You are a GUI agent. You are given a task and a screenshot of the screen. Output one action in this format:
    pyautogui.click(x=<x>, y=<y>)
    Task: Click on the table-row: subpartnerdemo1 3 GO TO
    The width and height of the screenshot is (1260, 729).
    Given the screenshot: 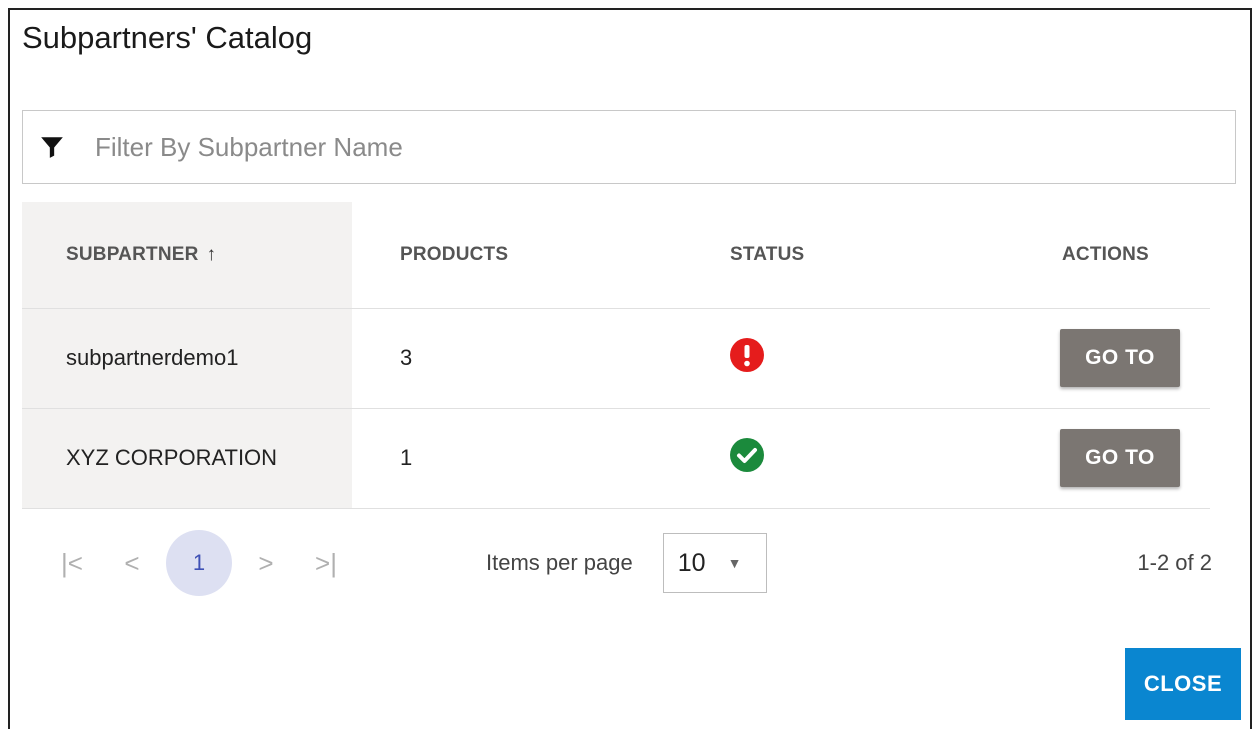 What is the action you would take?
    pyautogui.click(x=616, y=357)
    